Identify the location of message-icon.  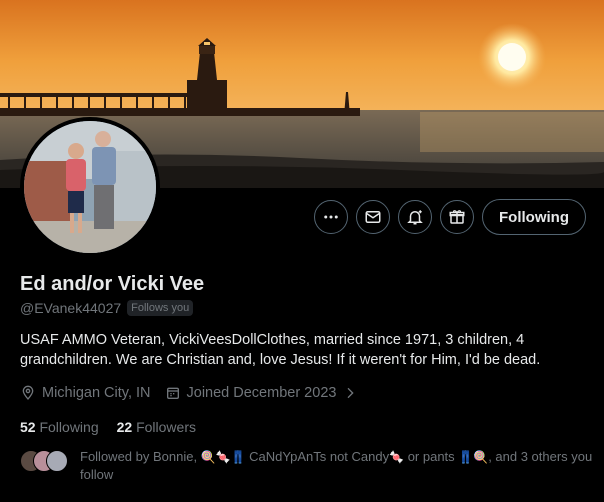
(373, 217).